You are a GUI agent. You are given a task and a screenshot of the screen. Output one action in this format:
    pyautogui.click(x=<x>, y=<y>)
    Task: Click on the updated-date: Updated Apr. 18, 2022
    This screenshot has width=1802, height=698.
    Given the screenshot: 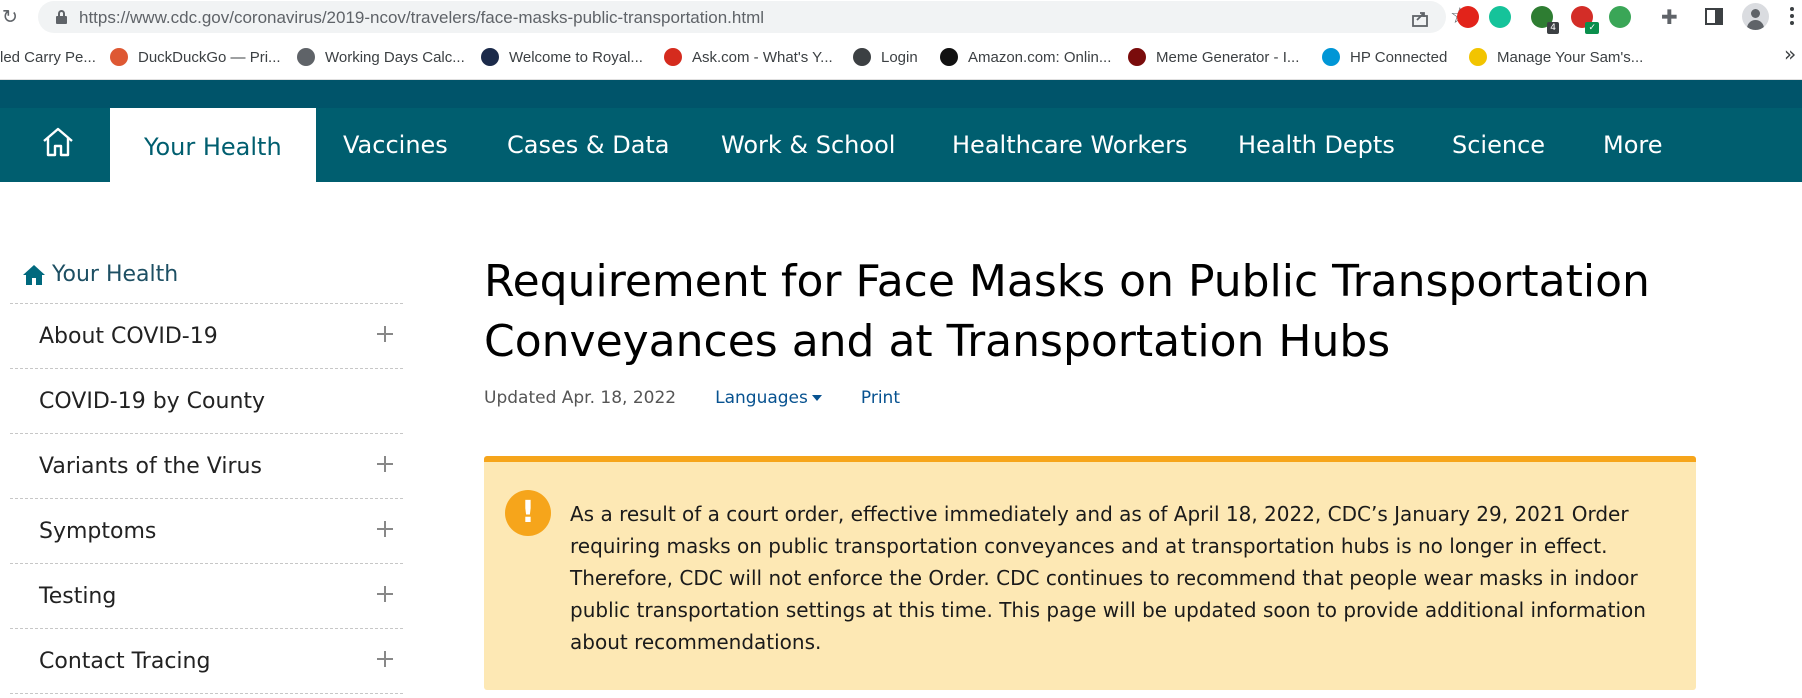 What is the action you would take?
    pyautogui.click(x=580, y=398)
    